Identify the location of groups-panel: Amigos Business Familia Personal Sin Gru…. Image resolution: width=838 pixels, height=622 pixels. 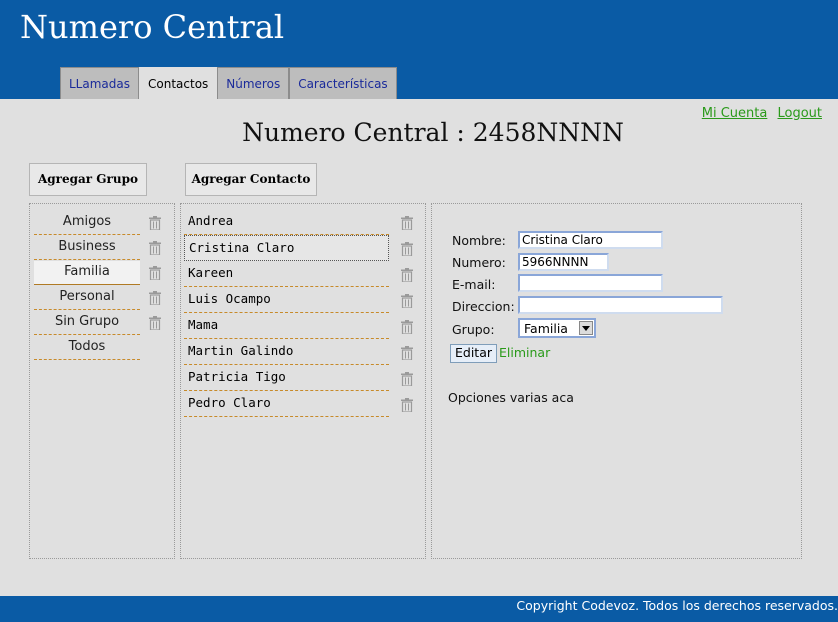
(102, 381).